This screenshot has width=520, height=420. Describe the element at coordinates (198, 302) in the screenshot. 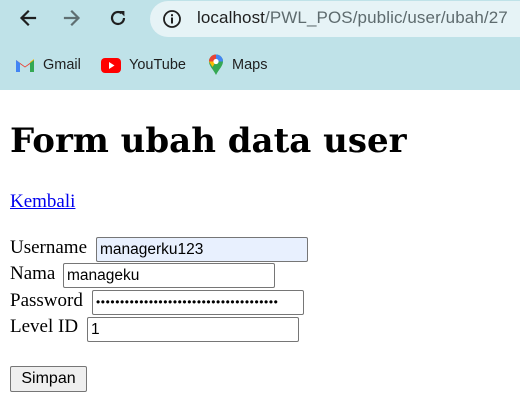

I see `password-field: ••••••••••••••••••••••••••••••••••••••` at that location.